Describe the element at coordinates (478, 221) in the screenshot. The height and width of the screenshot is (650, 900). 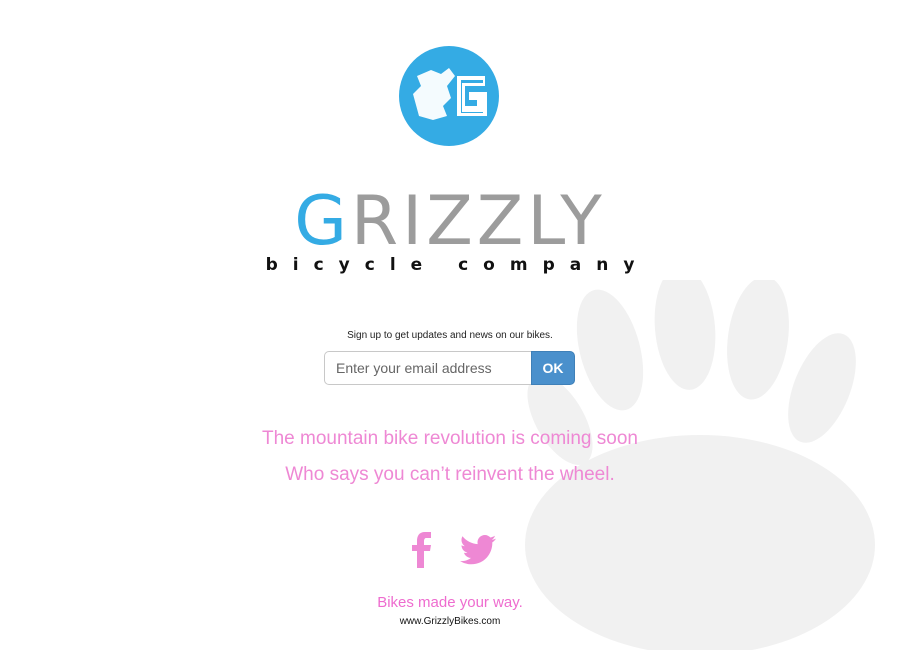
I see `wordmark-rest: RIZZLY` at that location.